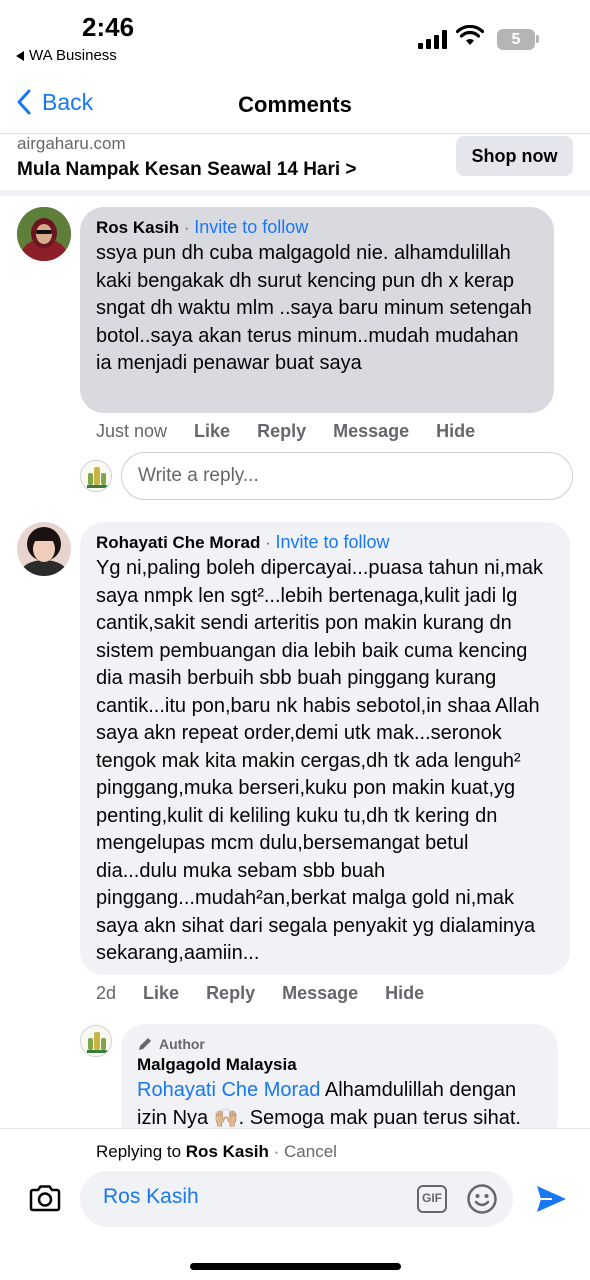 Image resolution: width=590 pixels, height=1280 pixels. I want to click on author-label: Author, so click(182, 1044).